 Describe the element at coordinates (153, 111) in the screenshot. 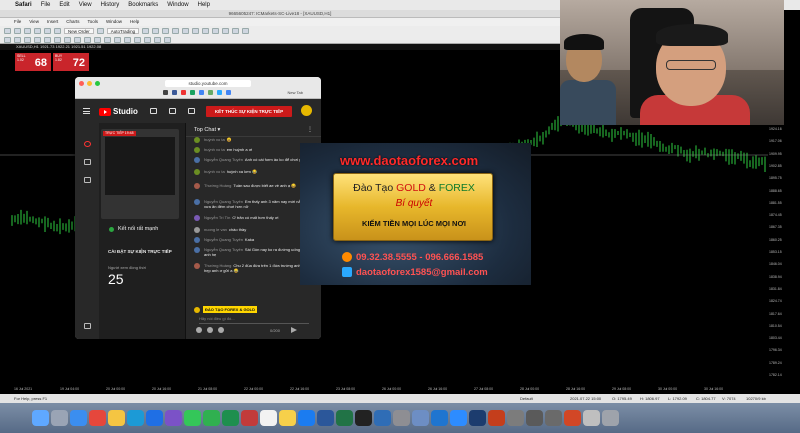

I see `camera-icon` at that location.